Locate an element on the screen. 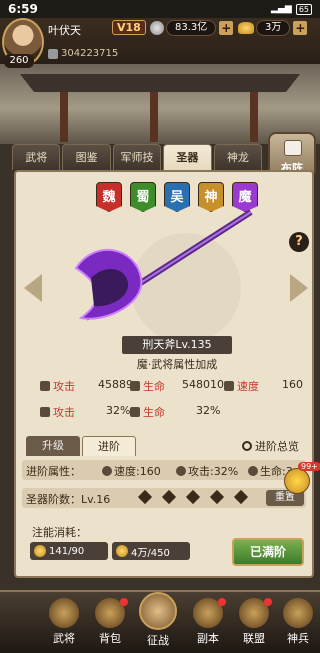 The image size is (320, 653). advance-attributes: 进阶属性： 速度:160 攻击:32% 生命:3 is located at coordinates (164, 470).